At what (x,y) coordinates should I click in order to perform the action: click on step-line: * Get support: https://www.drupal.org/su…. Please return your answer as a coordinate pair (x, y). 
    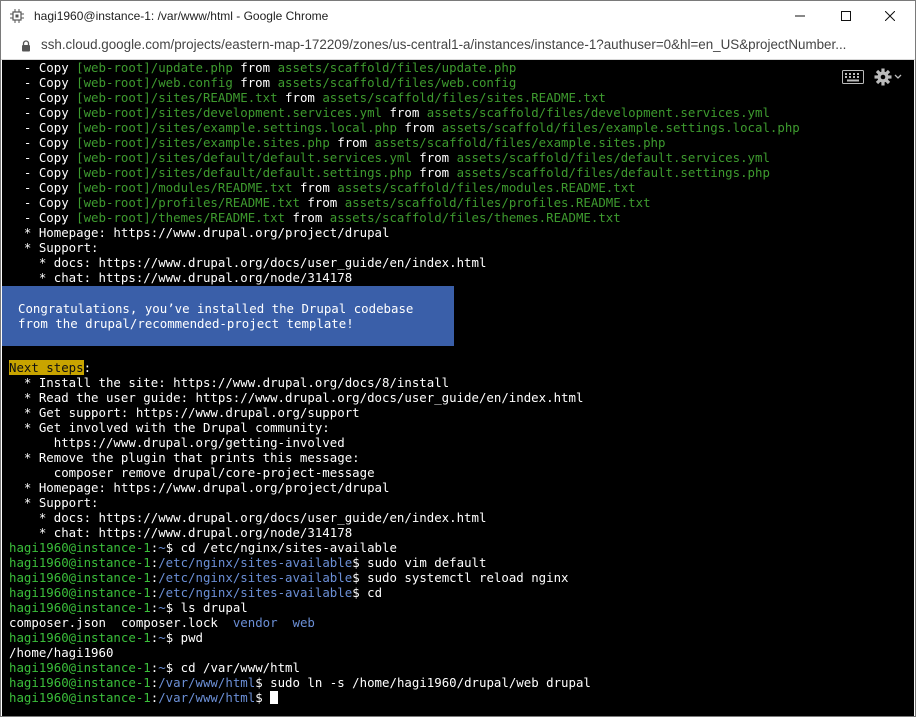
    Looking at the image, I should click on (184, 412).